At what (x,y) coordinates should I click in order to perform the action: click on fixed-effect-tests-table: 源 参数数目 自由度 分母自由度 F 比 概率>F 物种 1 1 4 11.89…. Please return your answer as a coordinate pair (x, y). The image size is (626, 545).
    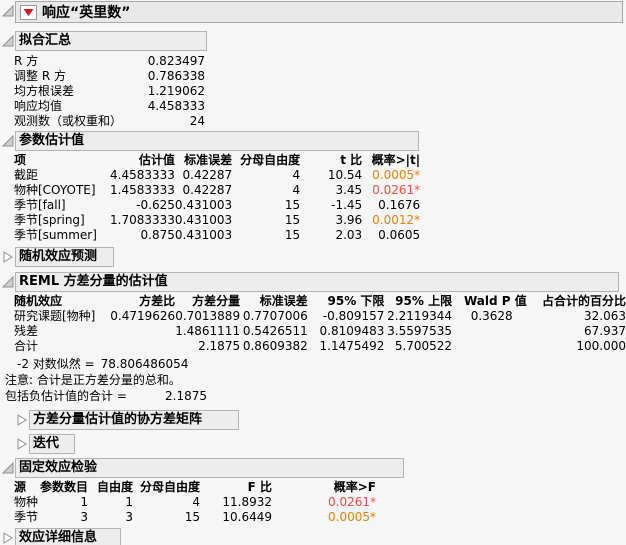
    Looking at the image, I should click on (208, 502).